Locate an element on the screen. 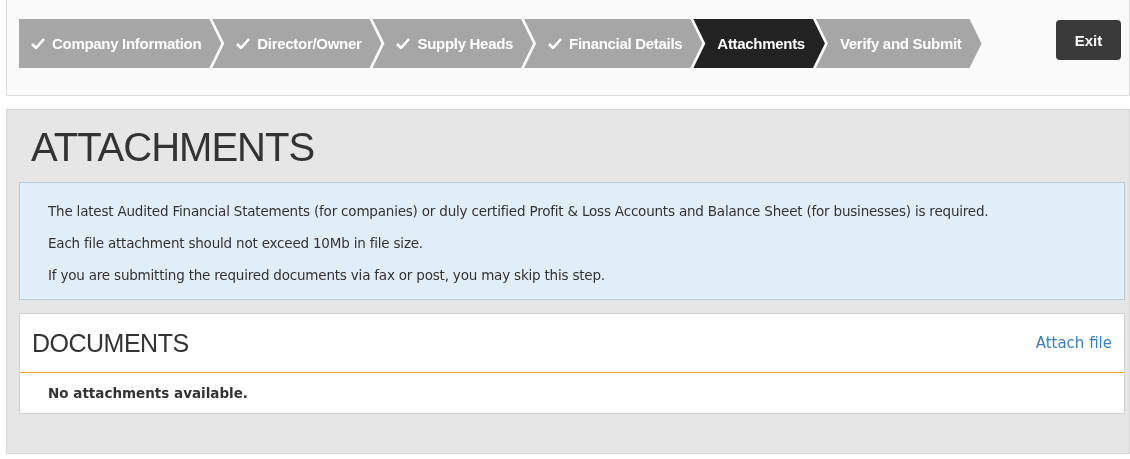 Image resolution: width=1130 pixels, height=459 pixels. section-title: DOCUMENTS is located at coordinates (110, 343).